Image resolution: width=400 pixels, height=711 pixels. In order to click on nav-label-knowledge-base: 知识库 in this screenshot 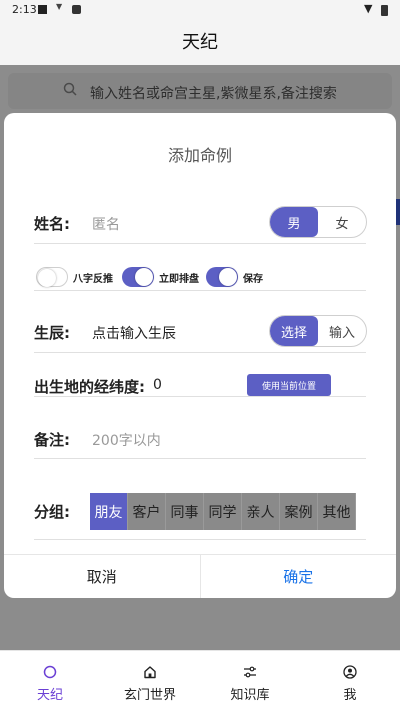, I will do `click(250, 695)`.